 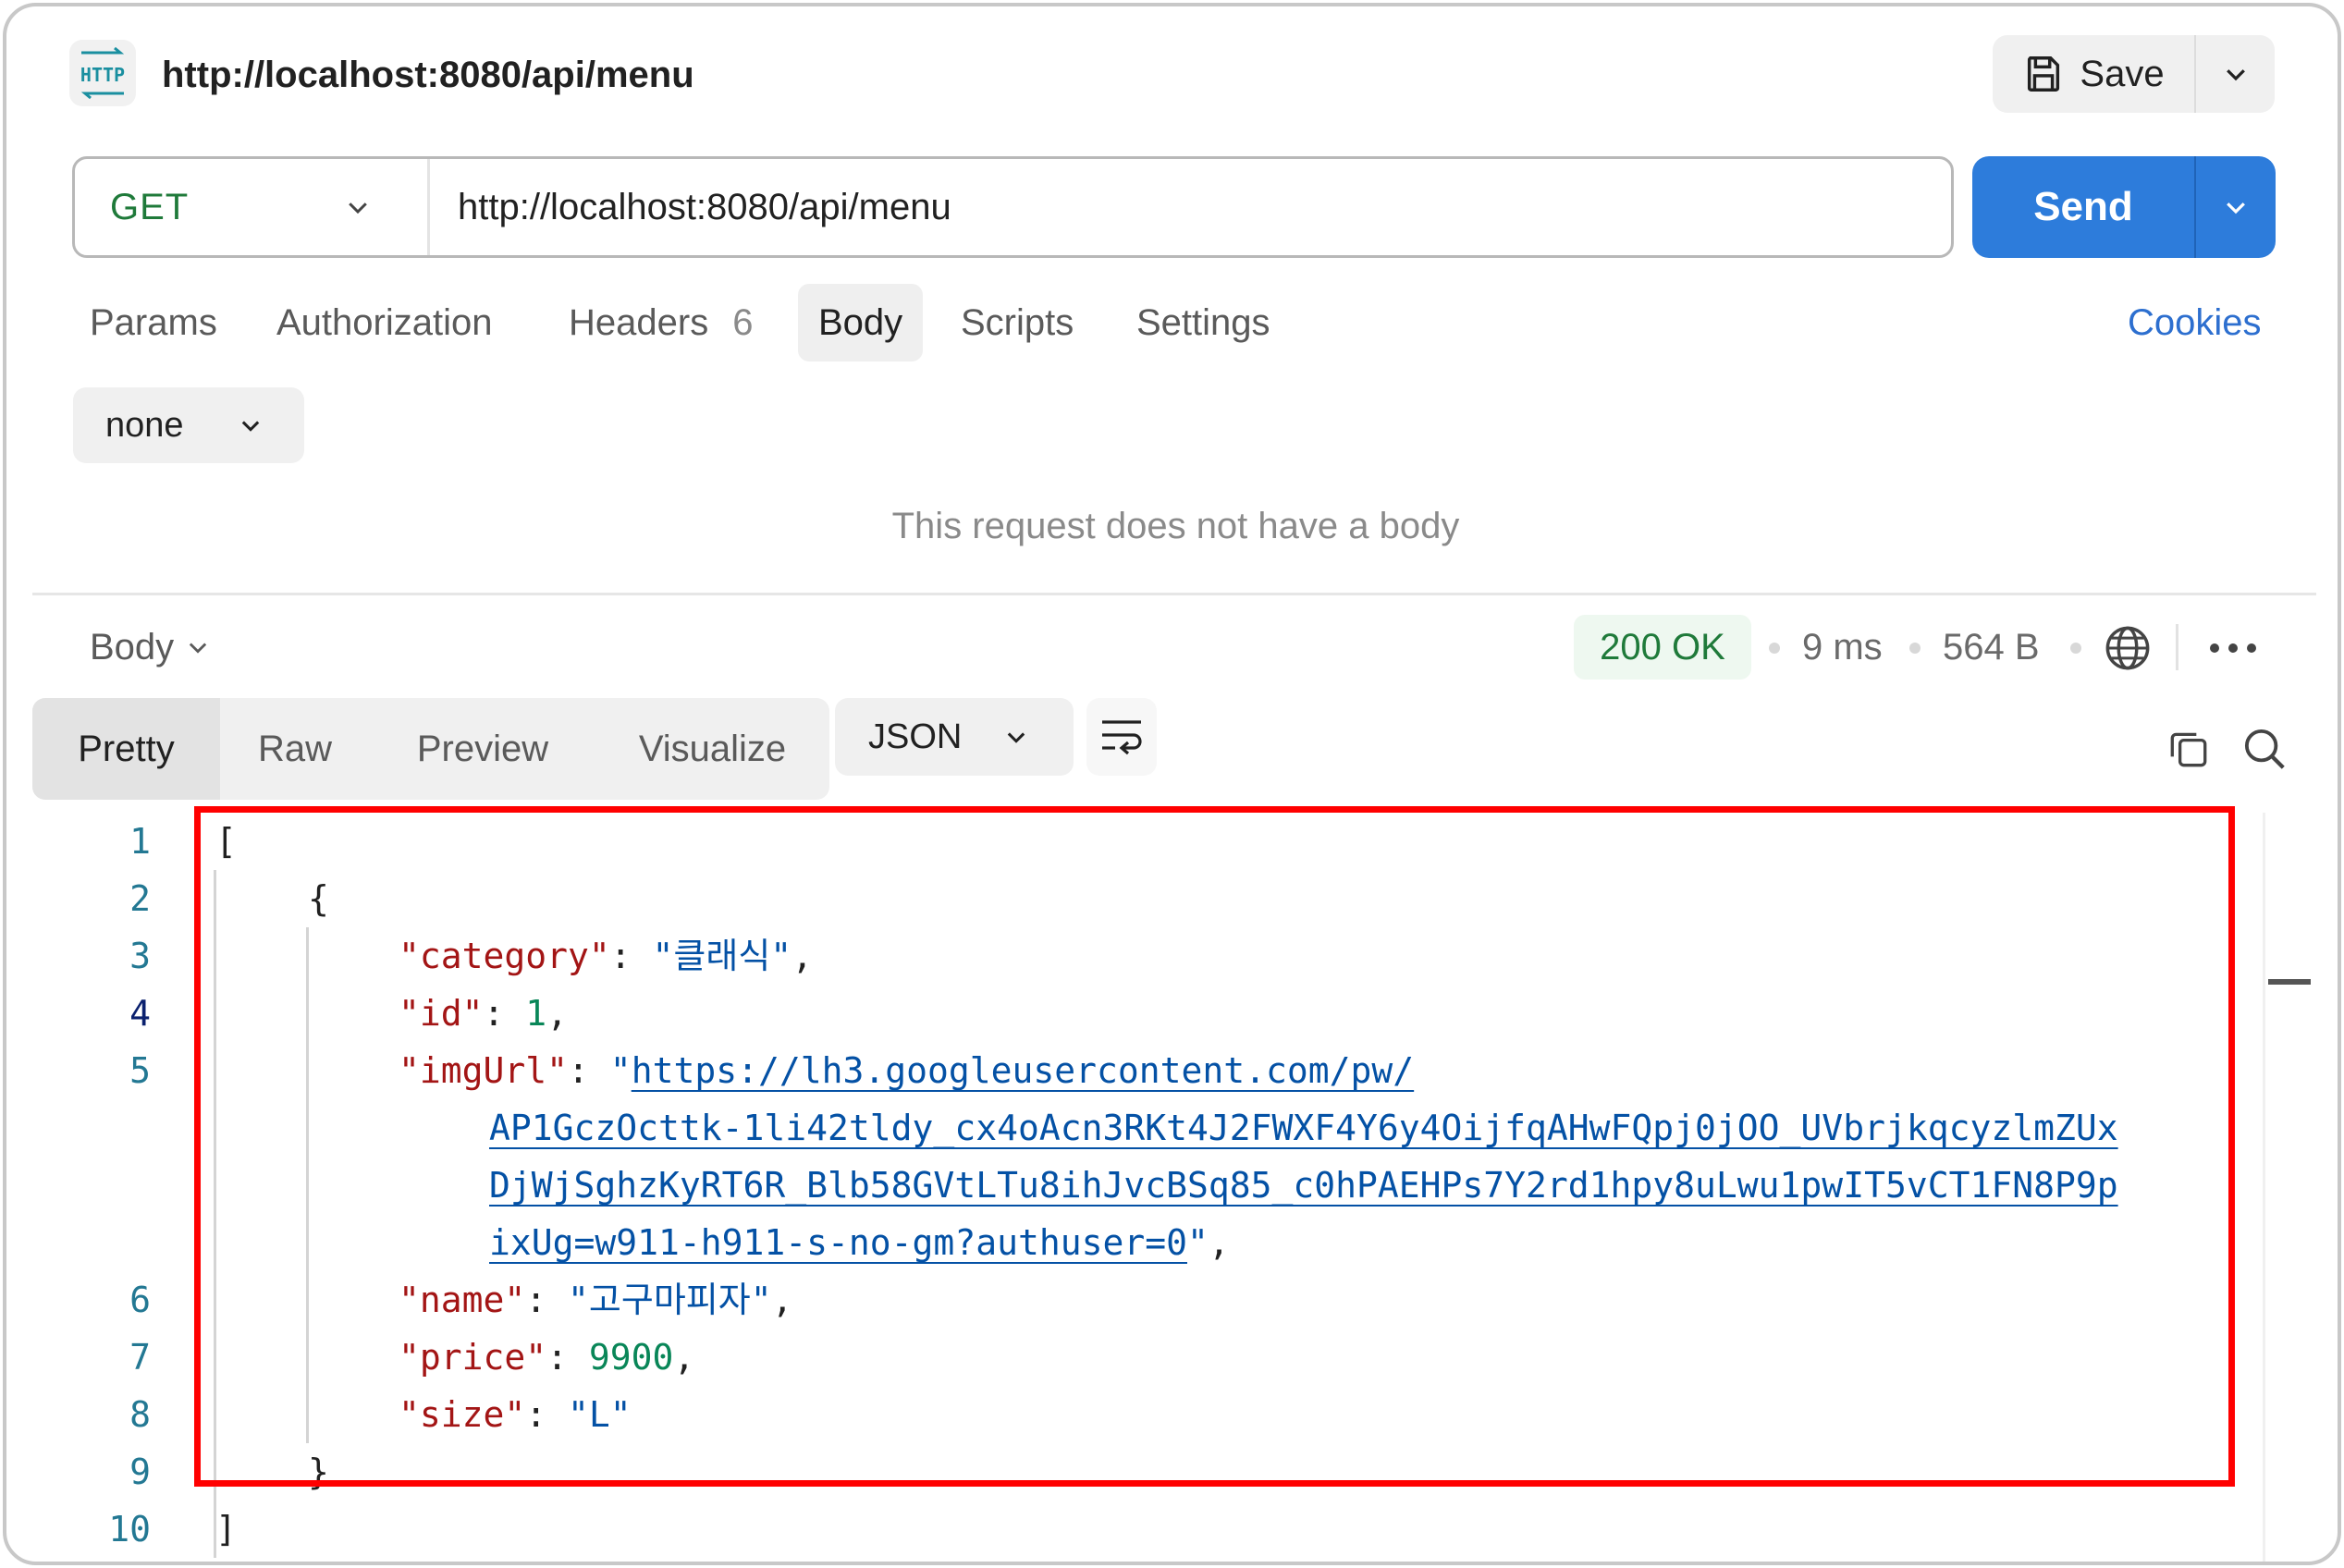 I want to click on line-number-current: 4, so click(x=140, y=1014).